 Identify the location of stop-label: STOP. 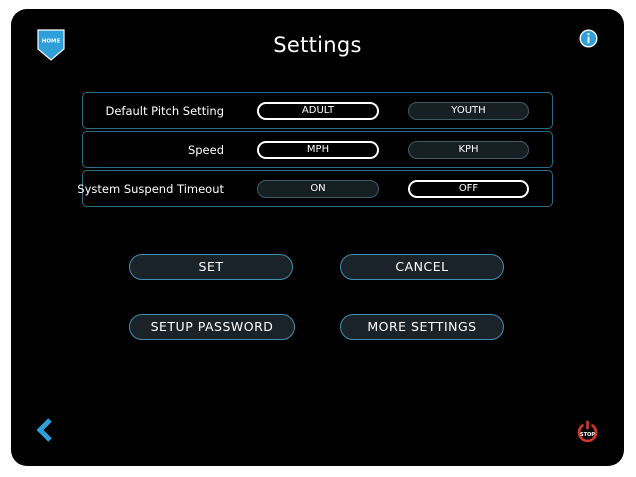
(587, 435).